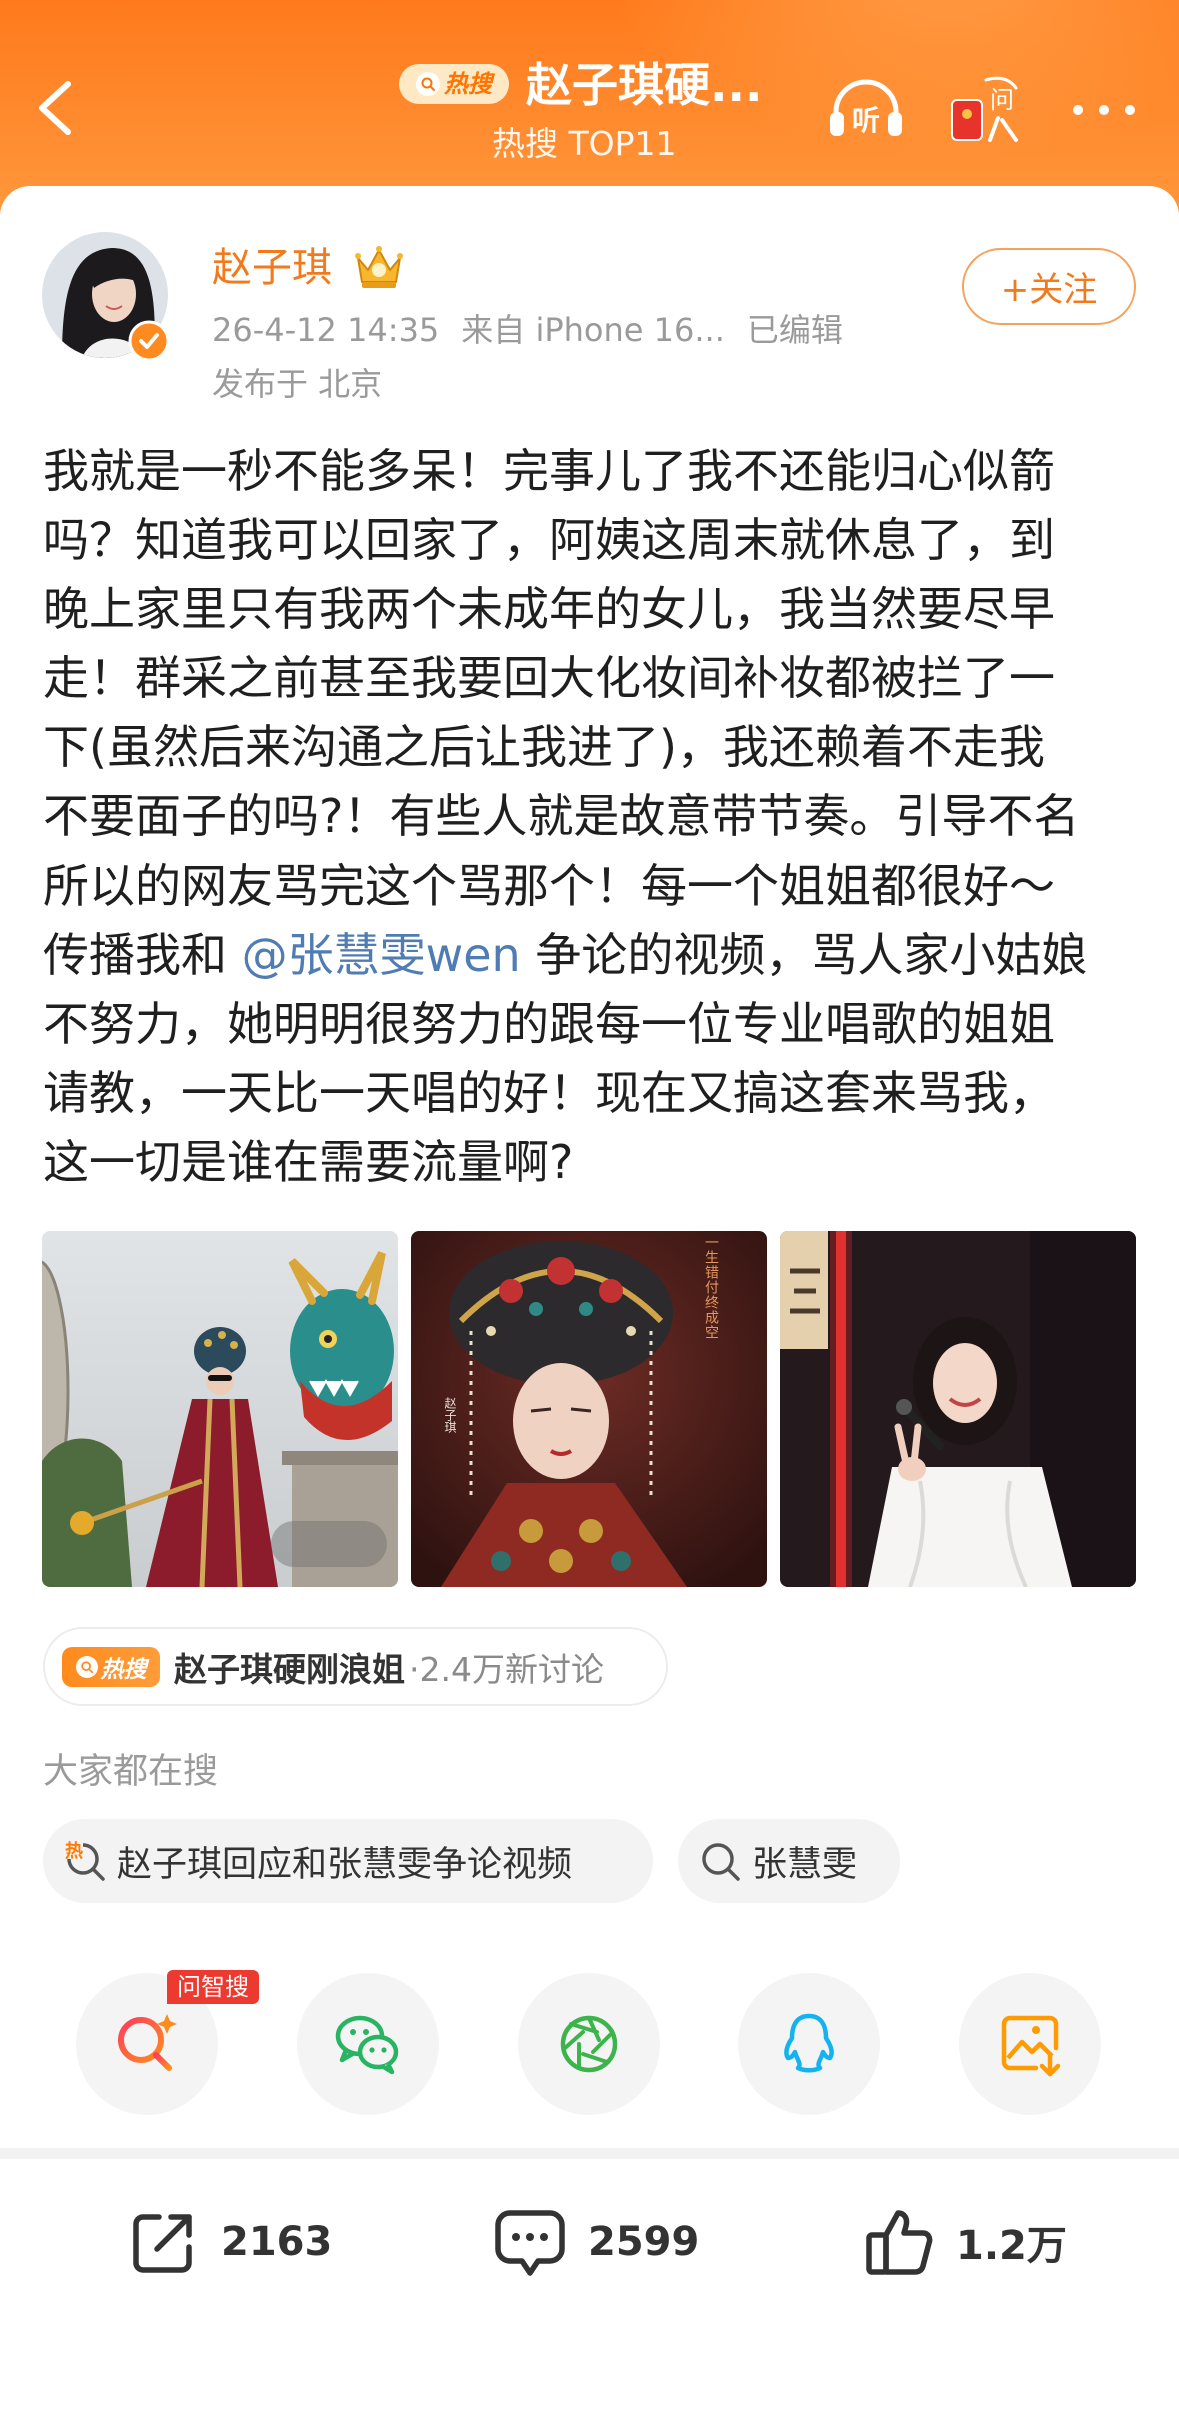 This screenshot has width=1179, height=2426. Describe the element at coordinates (123, 1669) in the screenshot. I see `hot-topic-badge-label: 热搜` at that location.